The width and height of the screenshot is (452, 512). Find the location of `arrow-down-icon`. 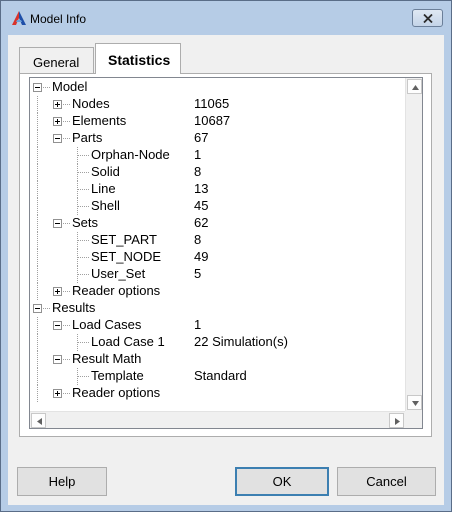

arrow-down-icon is located at coordinates (415, 403).